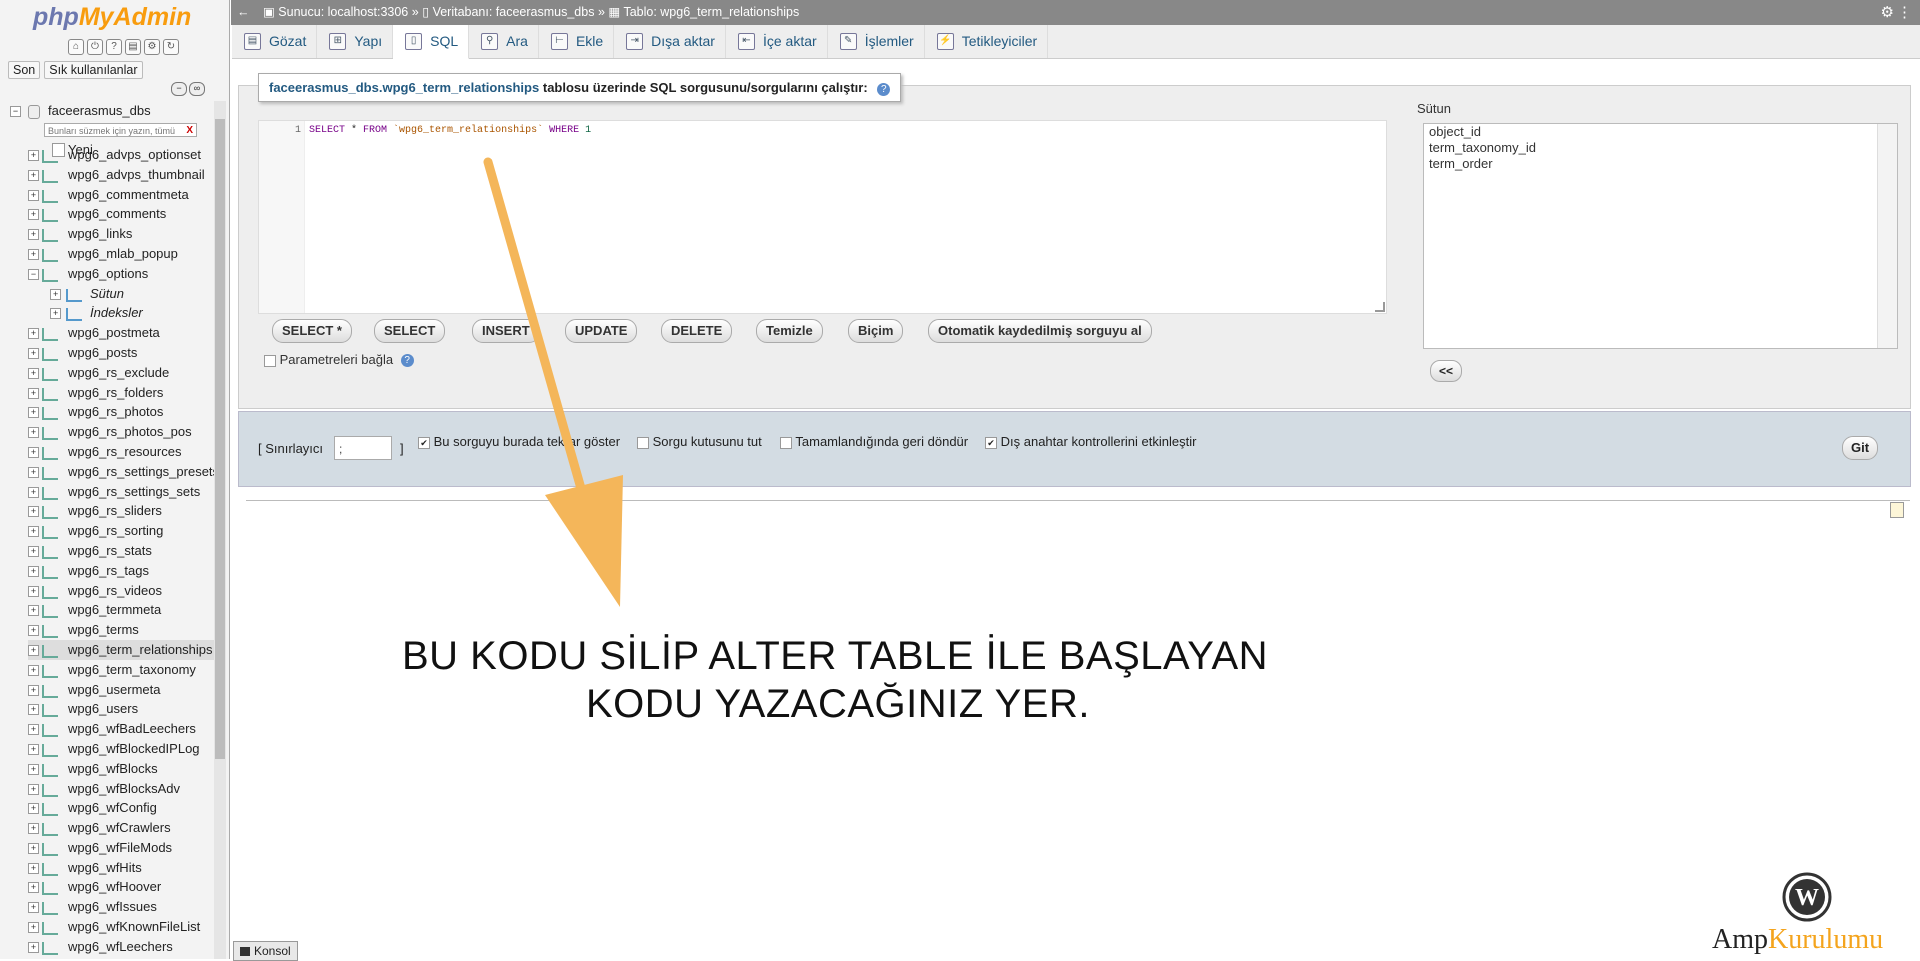  What do you see at coordinates (1887, 12) in the screenshot?
I see `gear-icon: ⚙` at bounding box center [1887, 12].